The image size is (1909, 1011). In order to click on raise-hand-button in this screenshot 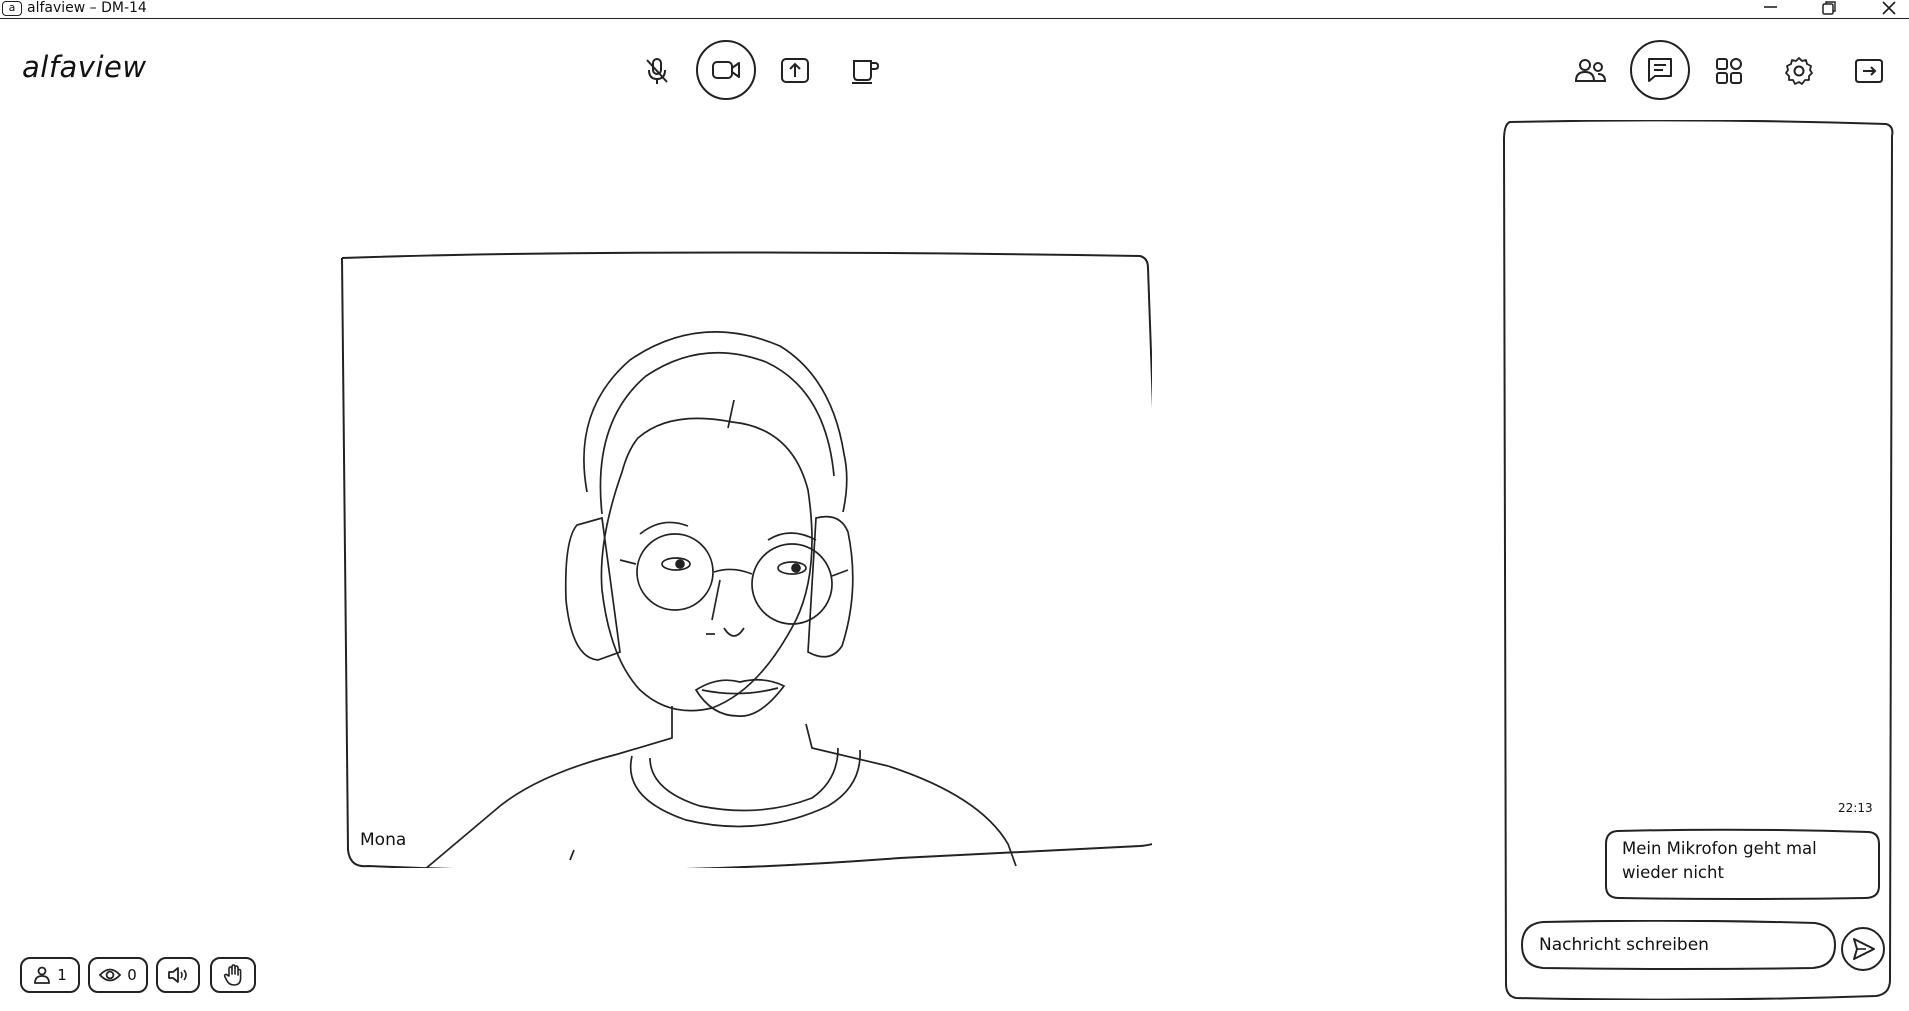, I will do `click(233, 975)`.